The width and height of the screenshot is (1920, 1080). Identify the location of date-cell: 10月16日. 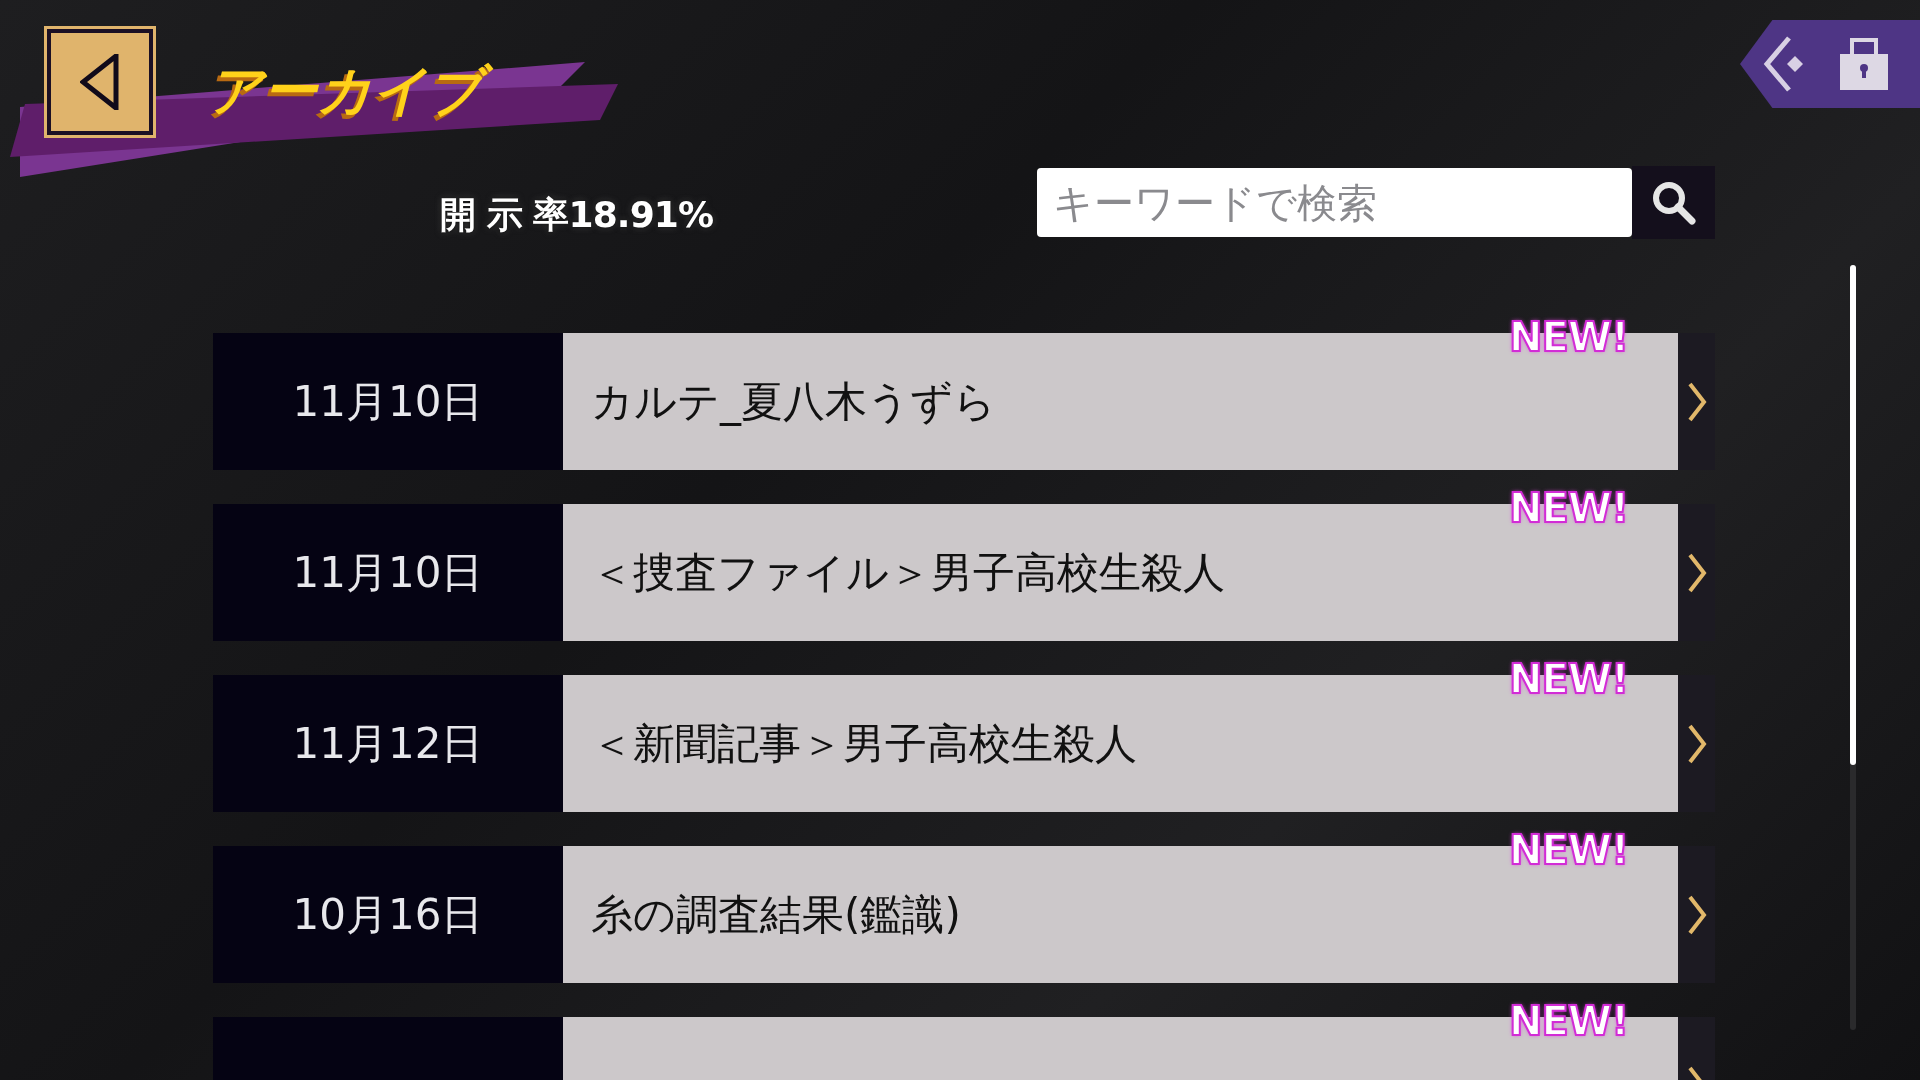
(388, 914).